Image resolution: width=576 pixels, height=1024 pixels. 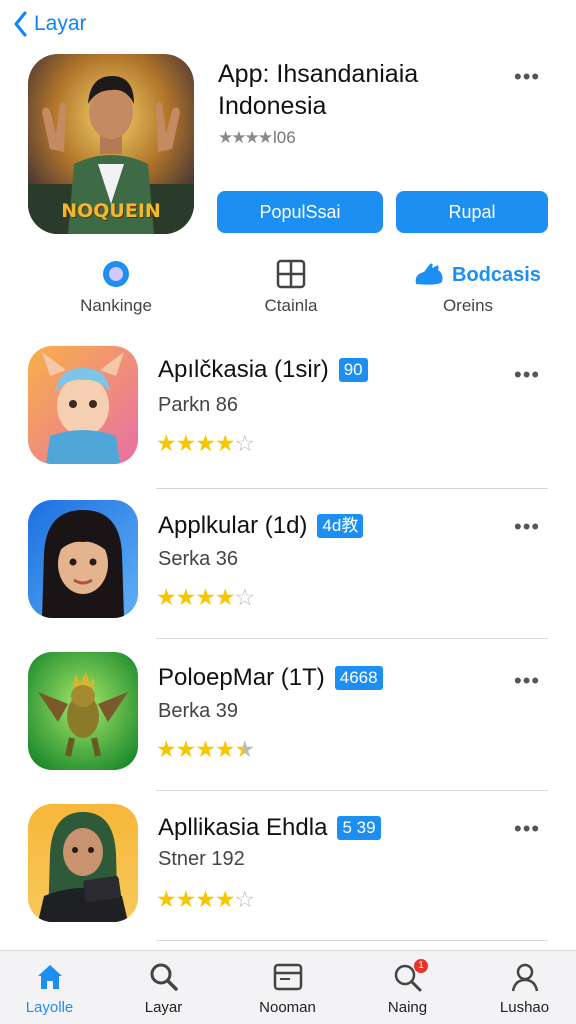 What do you see at coordinates (288, 572) in the screenshot?
I see `app-row: Applkular (1d) 4d教 Serka 36 ★★★★☆ •••` at bounding box center [288, 572].